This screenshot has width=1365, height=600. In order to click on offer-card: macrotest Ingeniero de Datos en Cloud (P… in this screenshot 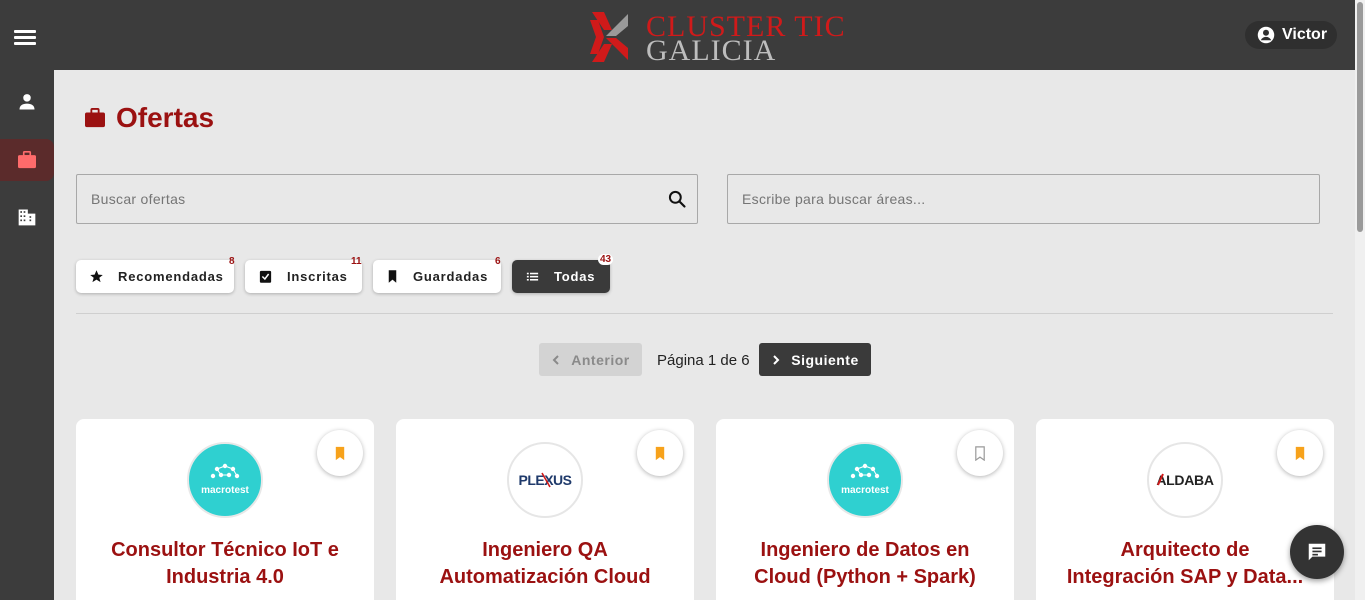, I will do `click(865, 509)`.